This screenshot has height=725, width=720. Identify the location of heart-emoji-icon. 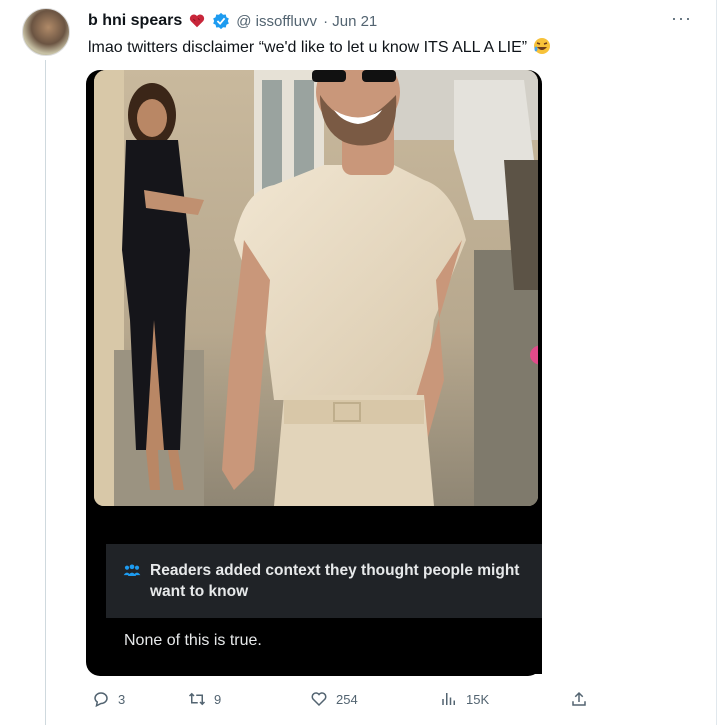
(197, 21).